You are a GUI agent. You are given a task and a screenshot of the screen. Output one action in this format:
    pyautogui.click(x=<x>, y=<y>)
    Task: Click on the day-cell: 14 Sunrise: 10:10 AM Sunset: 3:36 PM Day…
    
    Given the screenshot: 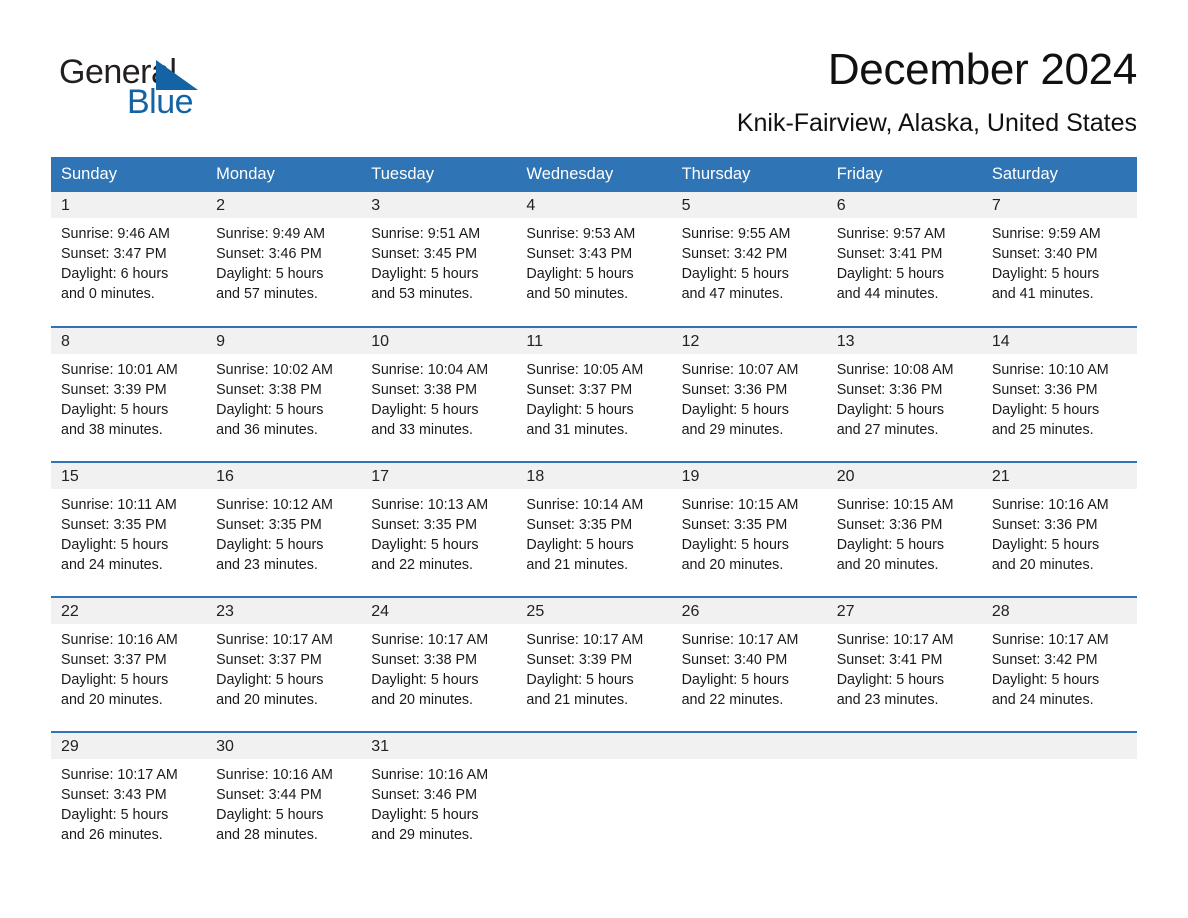 What is the action you would take?
    pyautogui.click(x=1059, y=394)
    